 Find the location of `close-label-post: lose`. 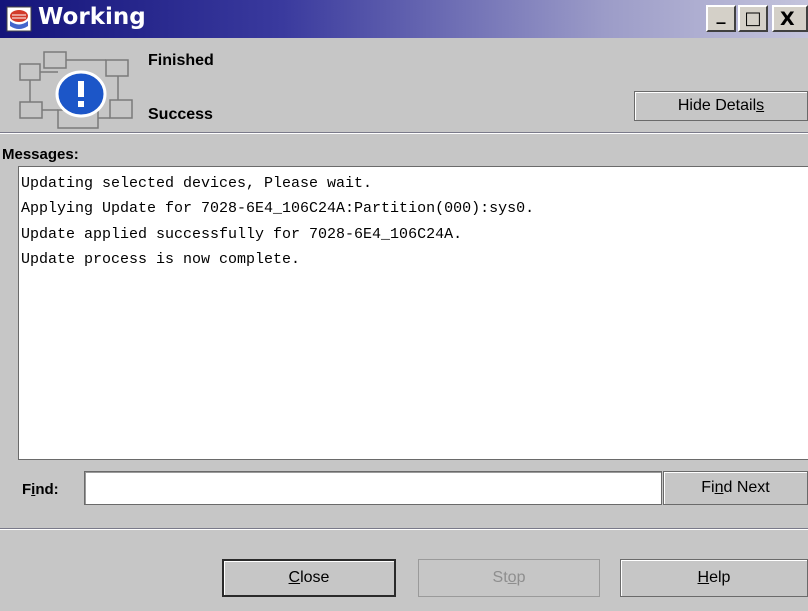

close-label-post: lose is located at coordinates (315, 577).